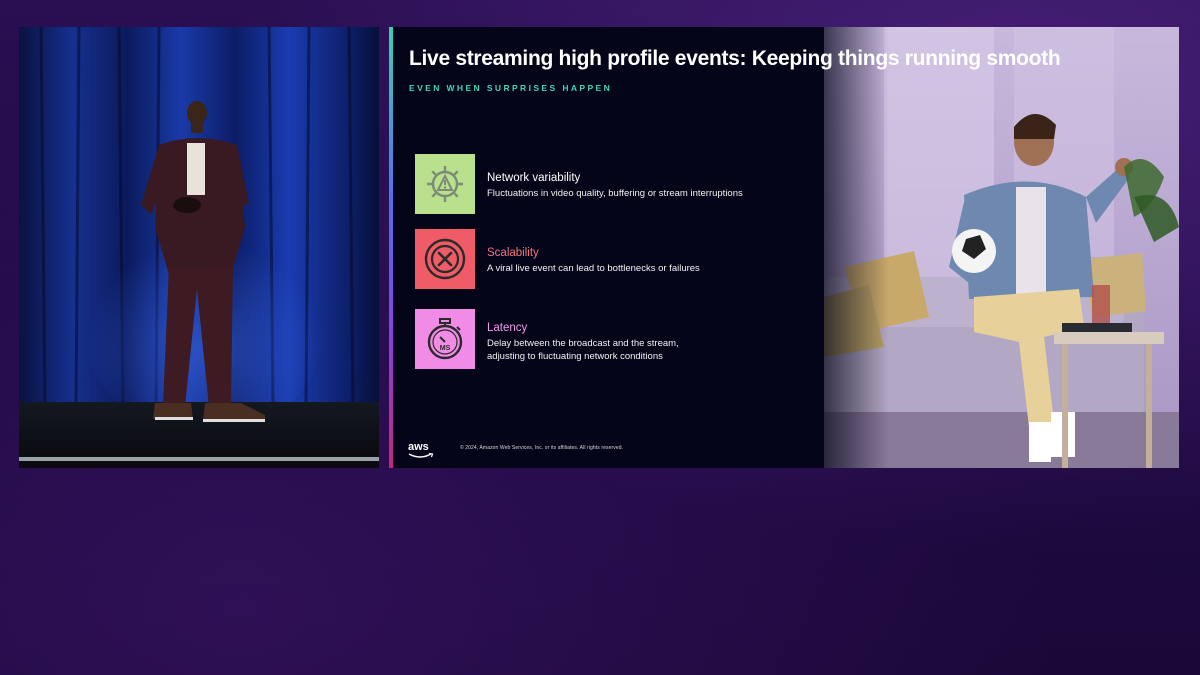 This screenshot has height=675, width=1200. What do you see at coordinates (421, 455) in the screenshot?
I see `aws-smile-icon` at bounding box center [421, 455].